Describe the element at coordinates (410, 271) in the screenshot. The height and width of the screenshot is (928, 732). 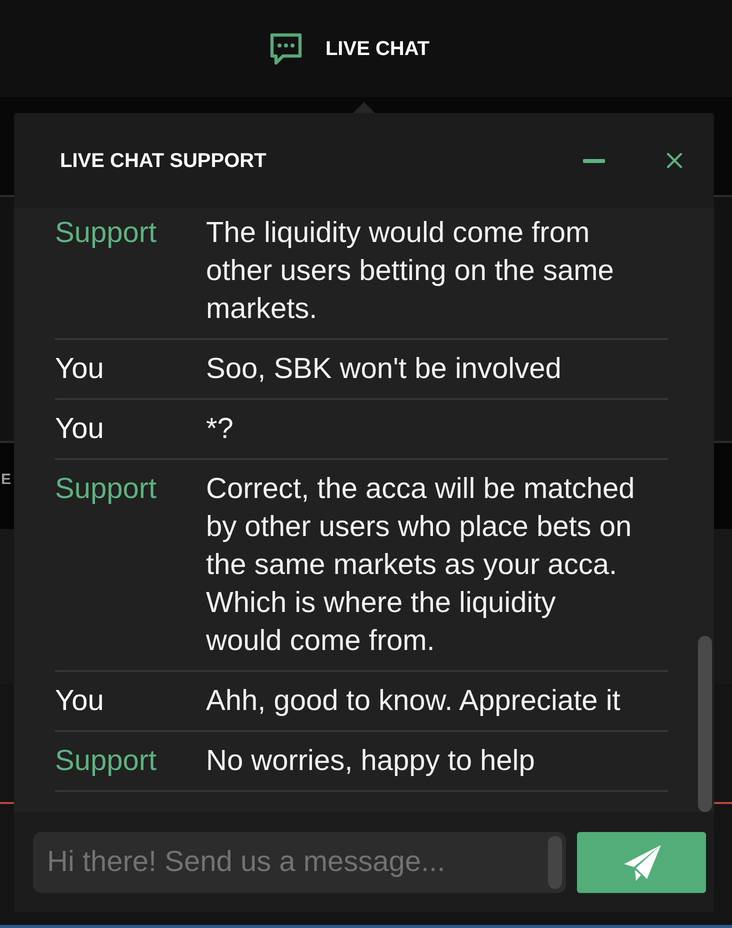
I see `message-text: The liquidity would come from other users betting on the same markets.` at that location.